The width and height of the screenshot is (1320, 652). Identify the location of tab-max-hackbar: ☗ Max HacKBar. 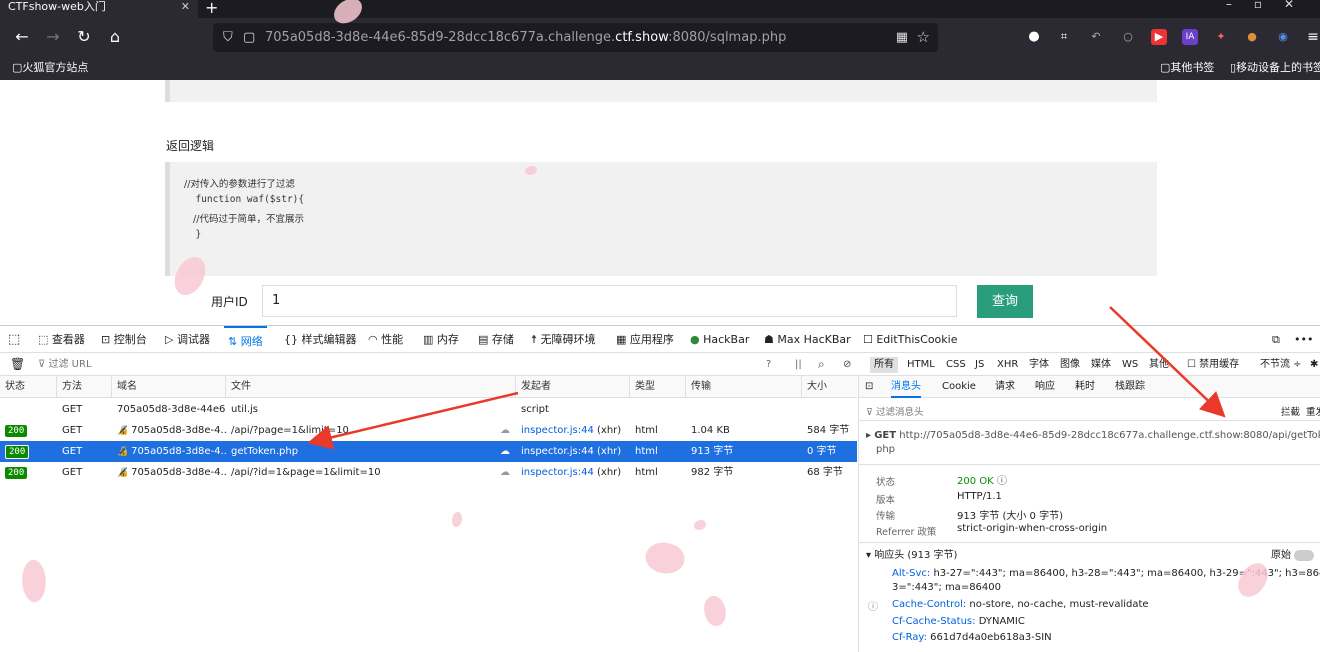
(807, 339).